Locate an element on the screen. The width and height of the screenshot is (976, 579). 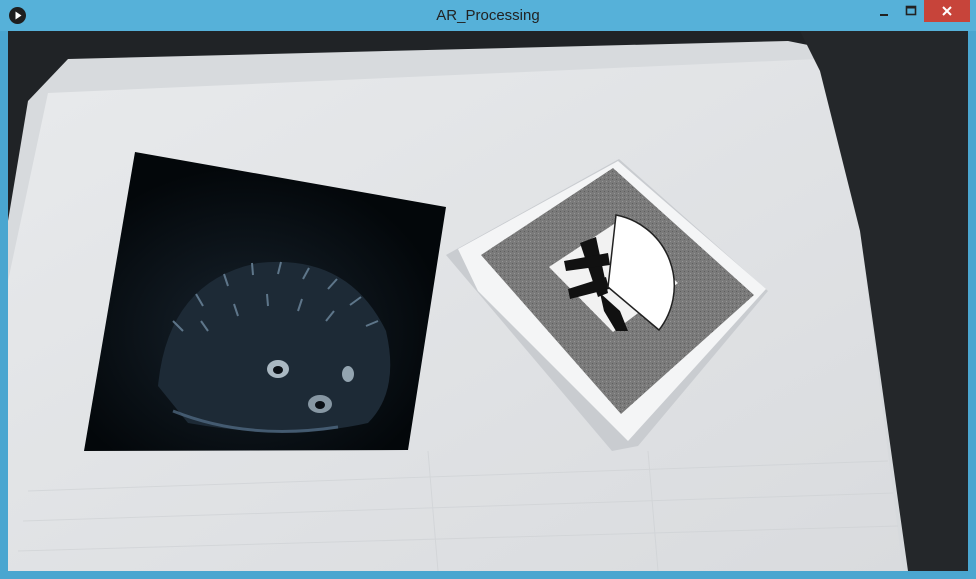
maximize-icon is located at coordinates (911, 10).